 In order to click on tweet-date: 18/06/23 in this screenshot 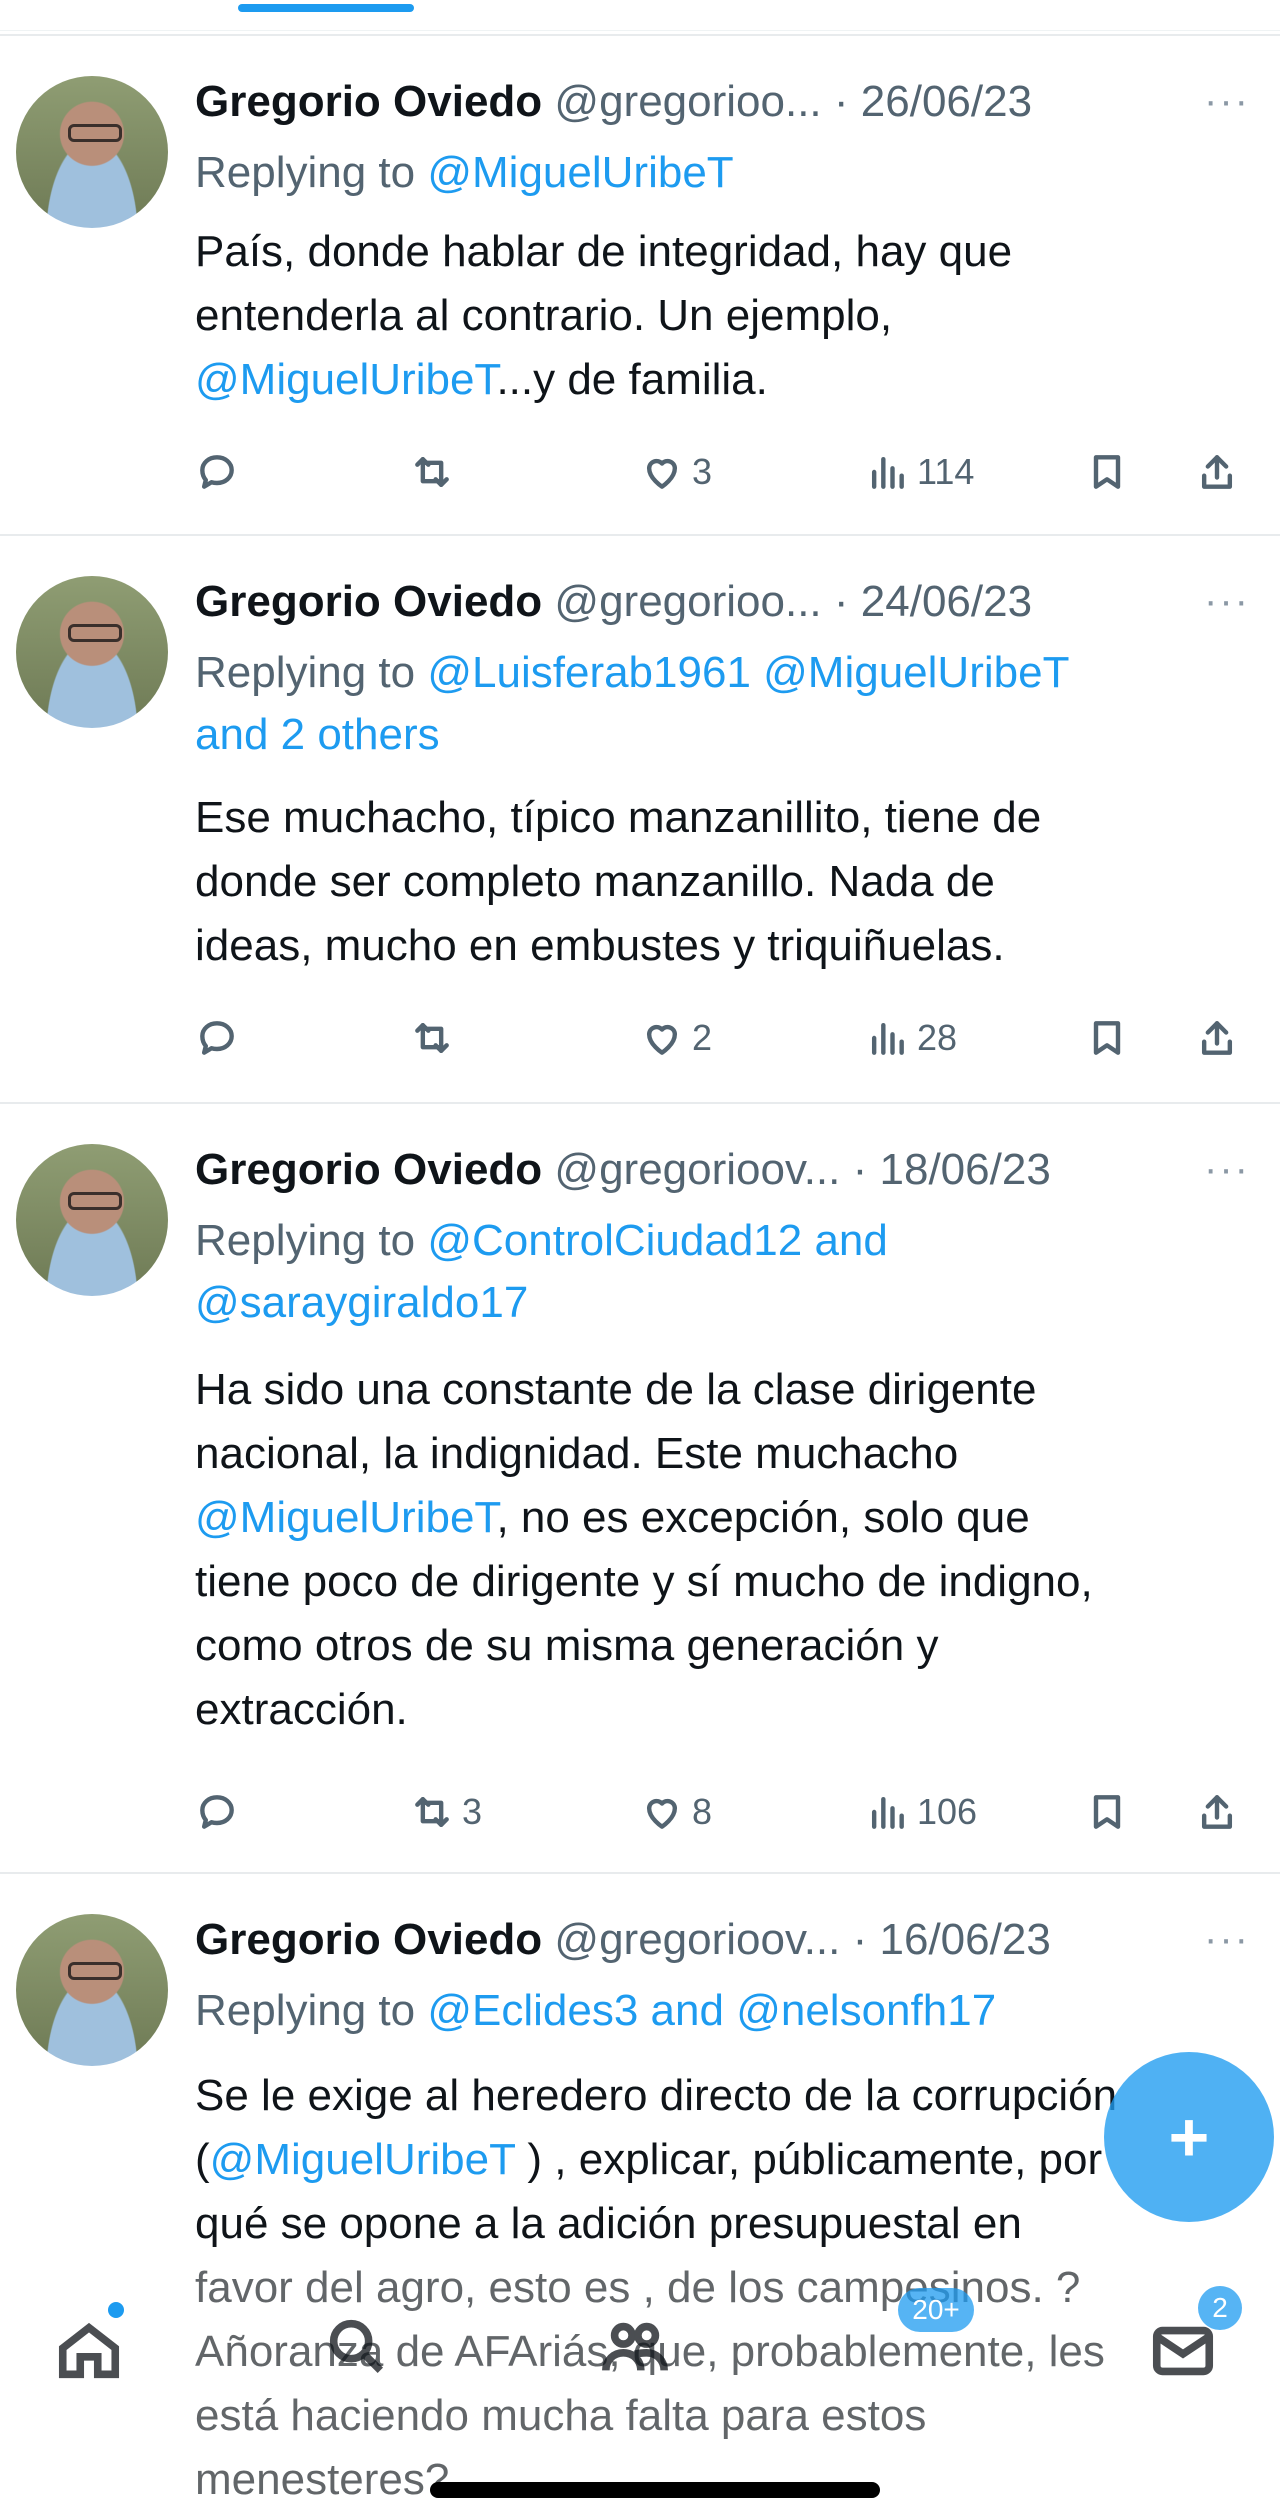, I will do `click(965, 1169)`.